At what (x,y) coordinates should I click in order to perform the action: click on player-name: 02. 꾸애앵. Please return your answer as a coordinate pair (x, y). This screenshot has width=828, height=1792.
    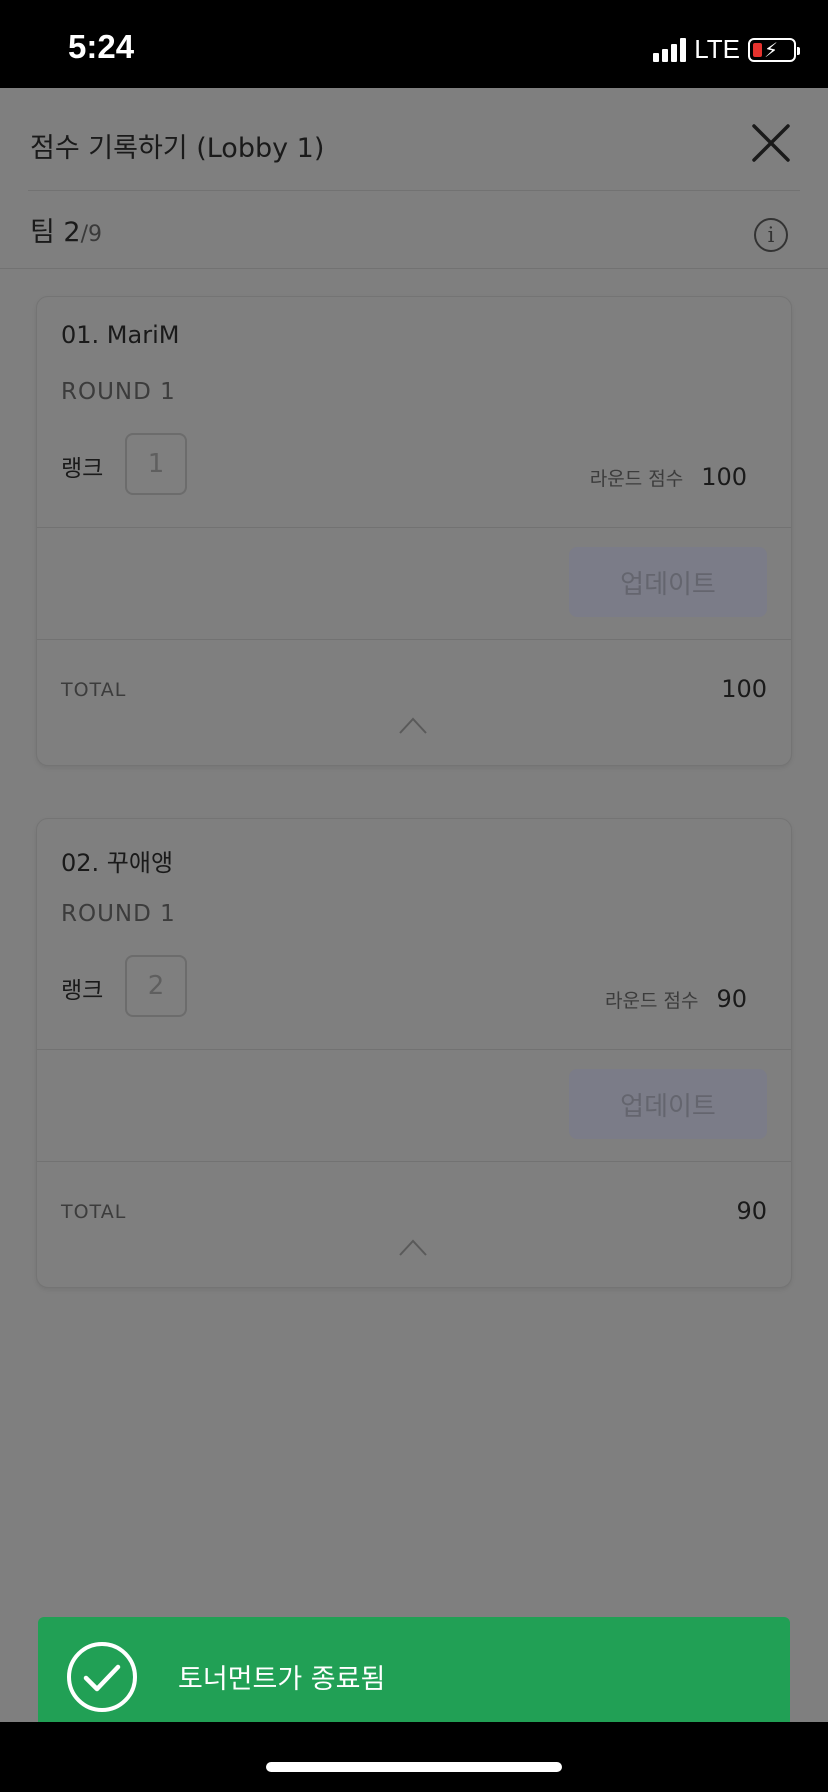
    Looking at the image, I should click on (117, 863).